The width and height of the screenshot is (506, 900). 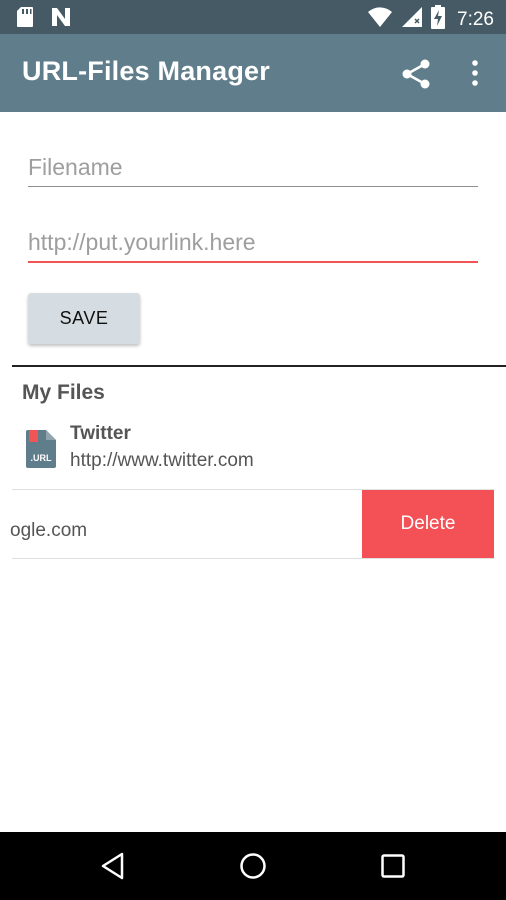 I want to click on list-item-url: ogle.com, so click(x=49, y=530).